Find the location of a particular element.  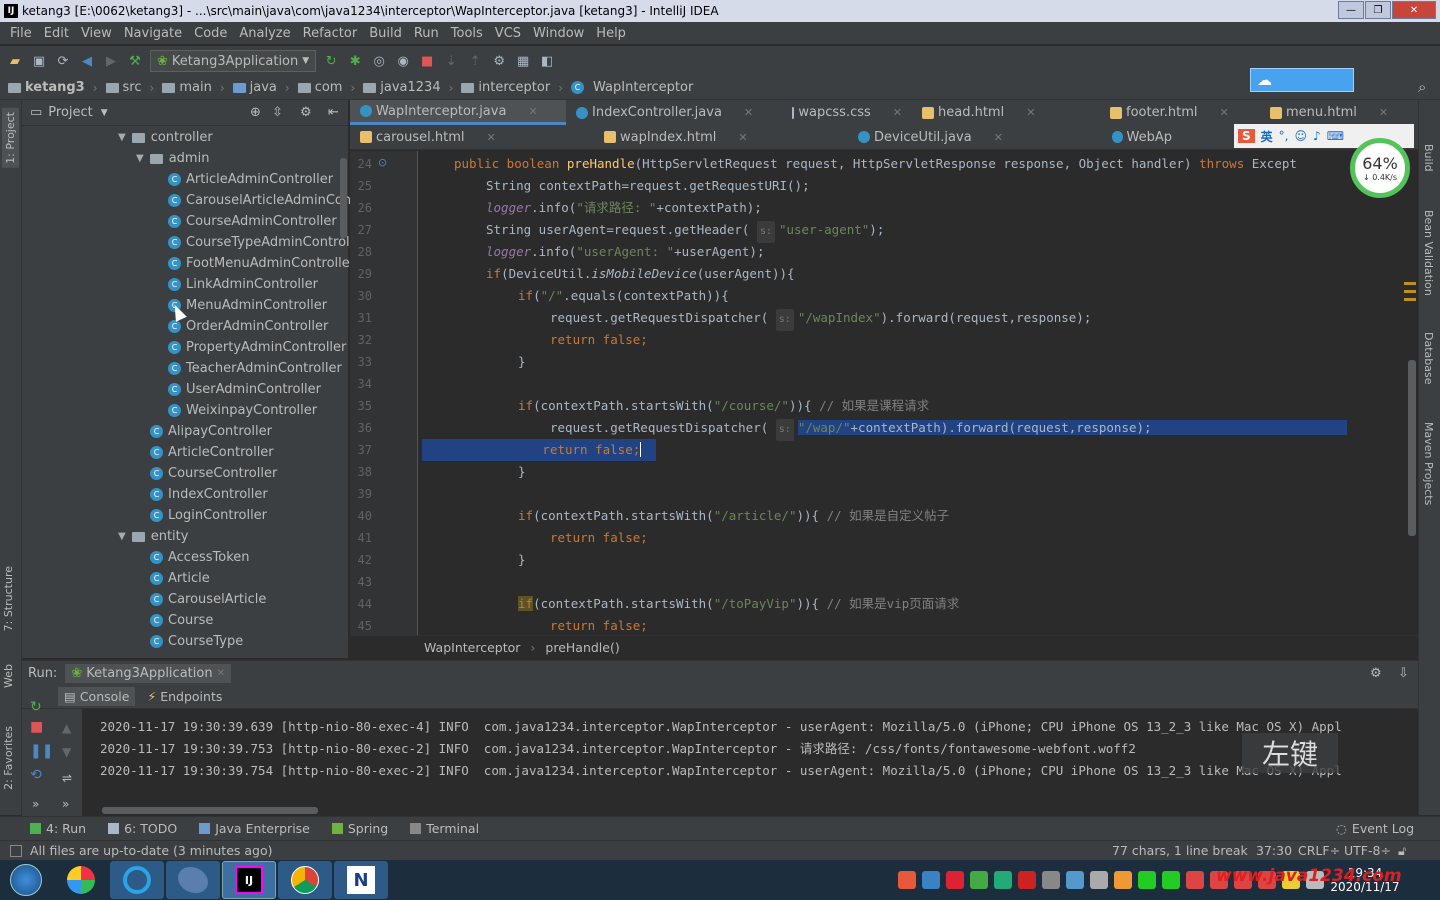

tree-class-item: C ArticleAdminController is located at coordinates (250, 179).